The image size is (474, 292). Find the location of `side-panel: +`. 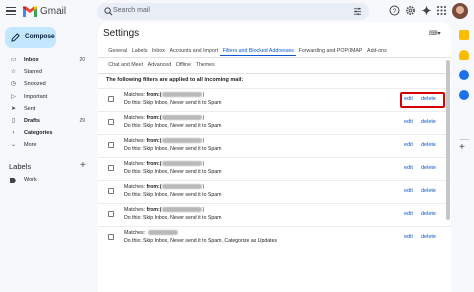

side-panel: + is located at coordinates (464, 158).